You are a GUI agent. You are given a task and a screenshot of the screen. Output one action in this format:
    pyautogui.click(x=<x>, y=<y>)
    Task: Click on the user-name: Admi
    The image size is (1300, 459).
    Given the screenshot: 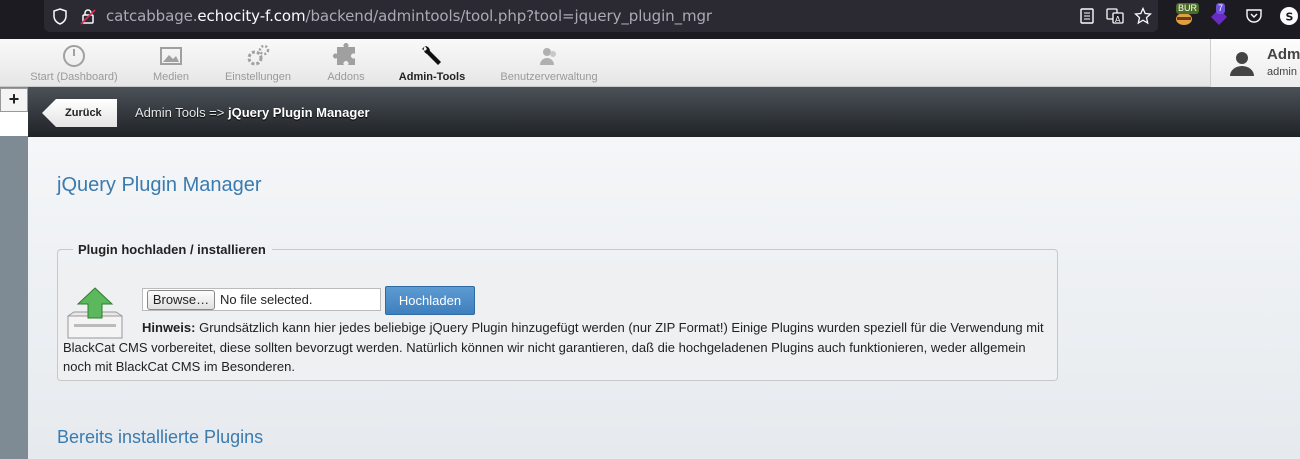 What is the action you would take?
    pyautogui.click(x=1283, y=54)
    